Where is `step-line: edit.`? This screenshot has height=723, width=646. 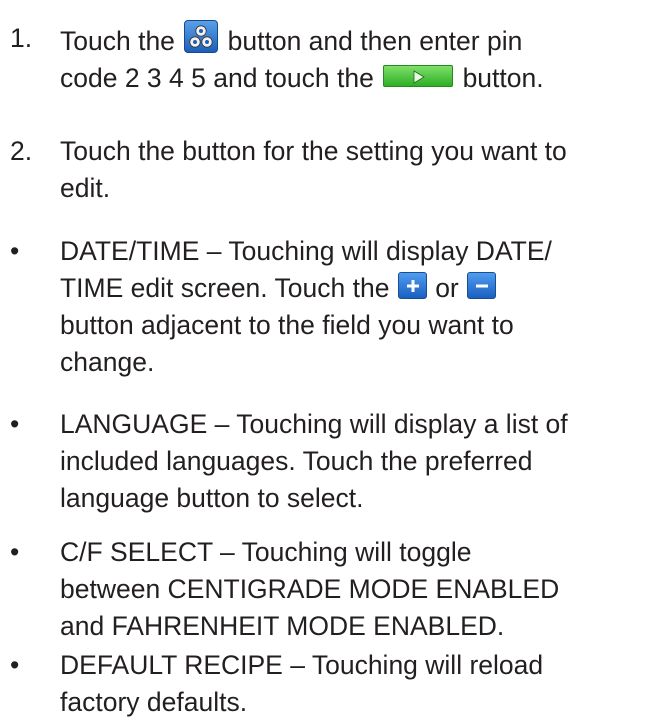
step-line: edit. is located at coordinates (85, 188).